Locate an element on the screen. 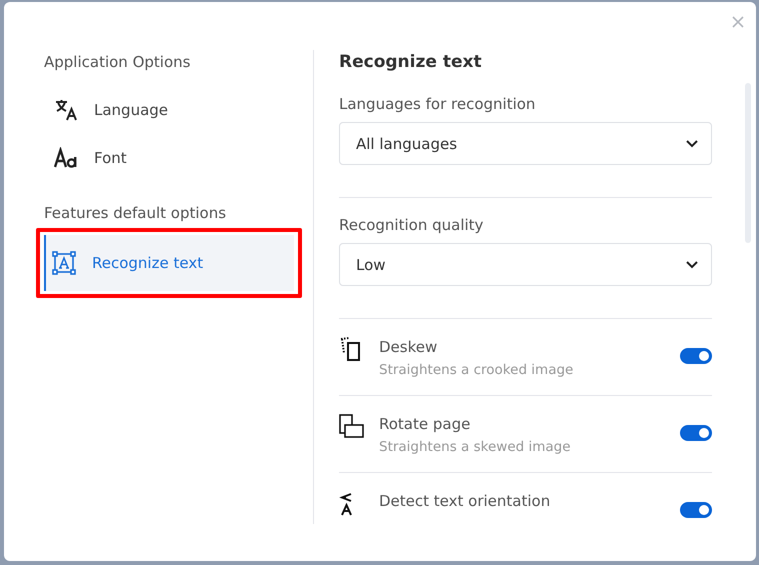 This screenshot has height=565, width=759. field-label: Recognition quality is located at coordinates (411, 225).